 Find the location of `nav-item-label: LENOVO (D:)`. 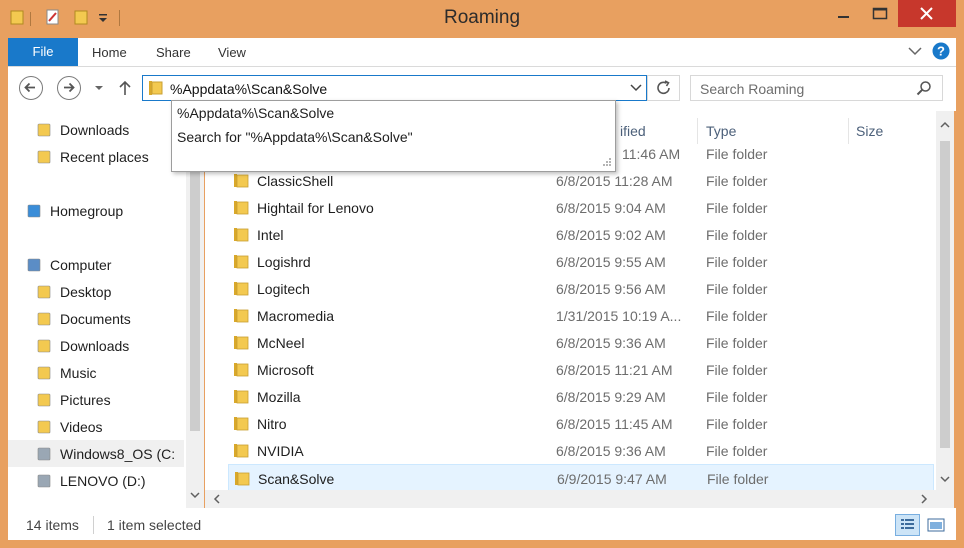

nav-item-label: LENOVO (D:) is located at coordinates (103, 481).